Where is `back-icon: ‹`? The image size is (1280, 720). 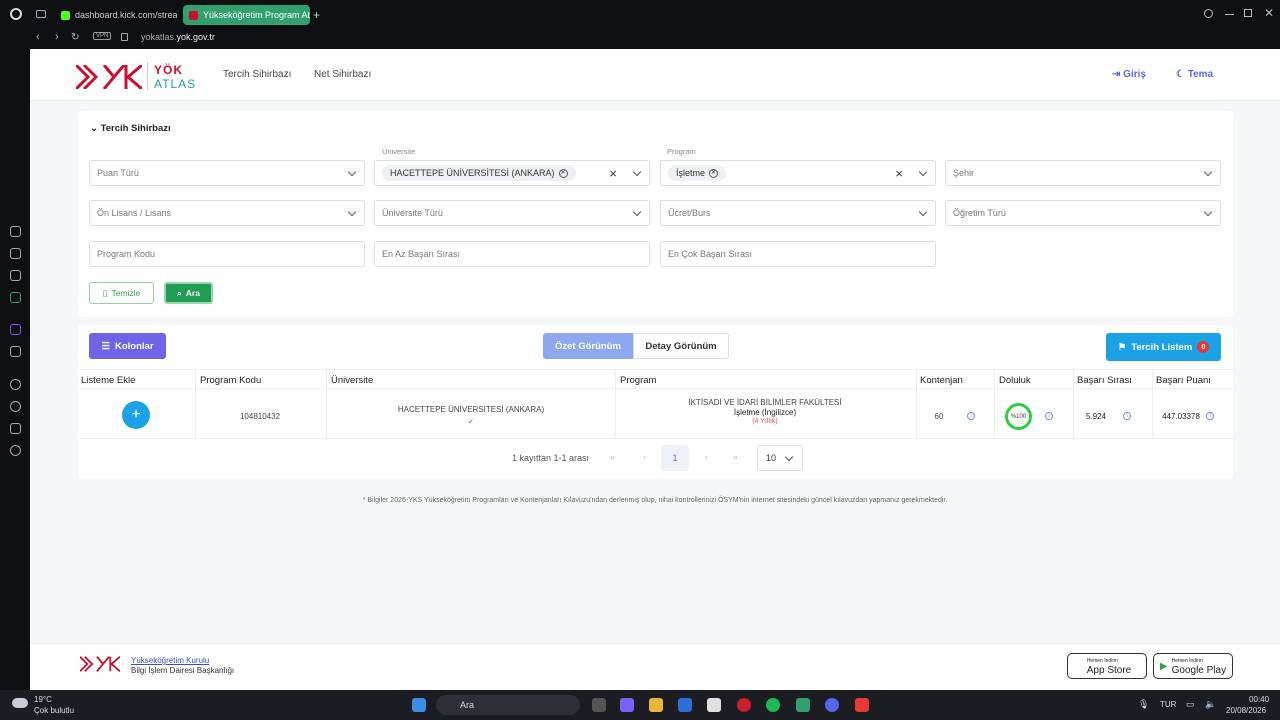 back-icon: ‹ is located at coordinates (38, 37).